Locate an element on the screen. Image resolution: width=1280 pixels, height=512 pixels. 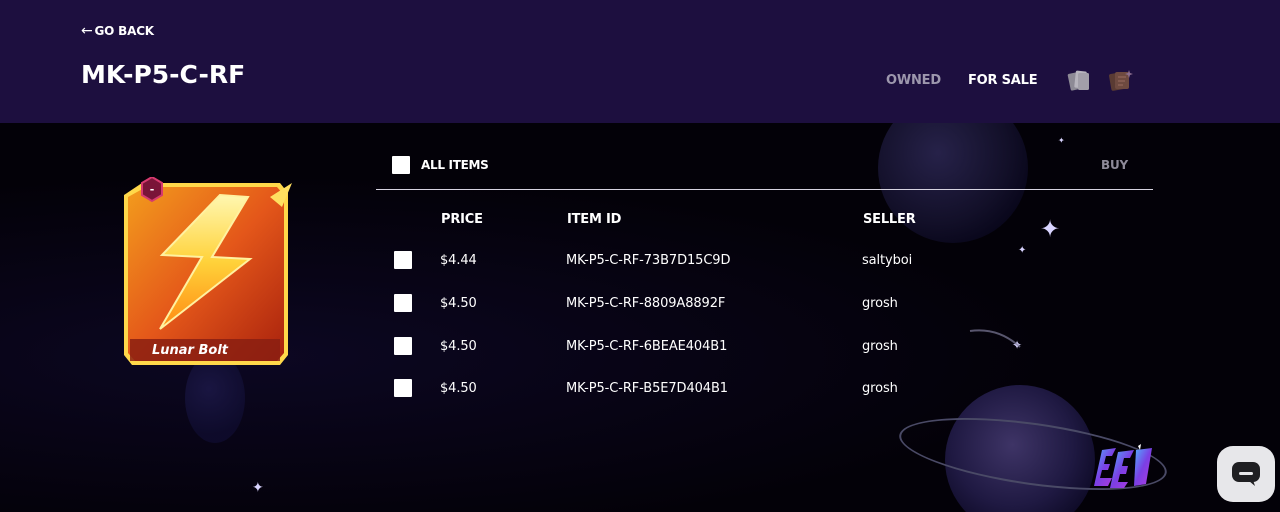
chat-bubble-icon is located at coordinates (1246, 474).